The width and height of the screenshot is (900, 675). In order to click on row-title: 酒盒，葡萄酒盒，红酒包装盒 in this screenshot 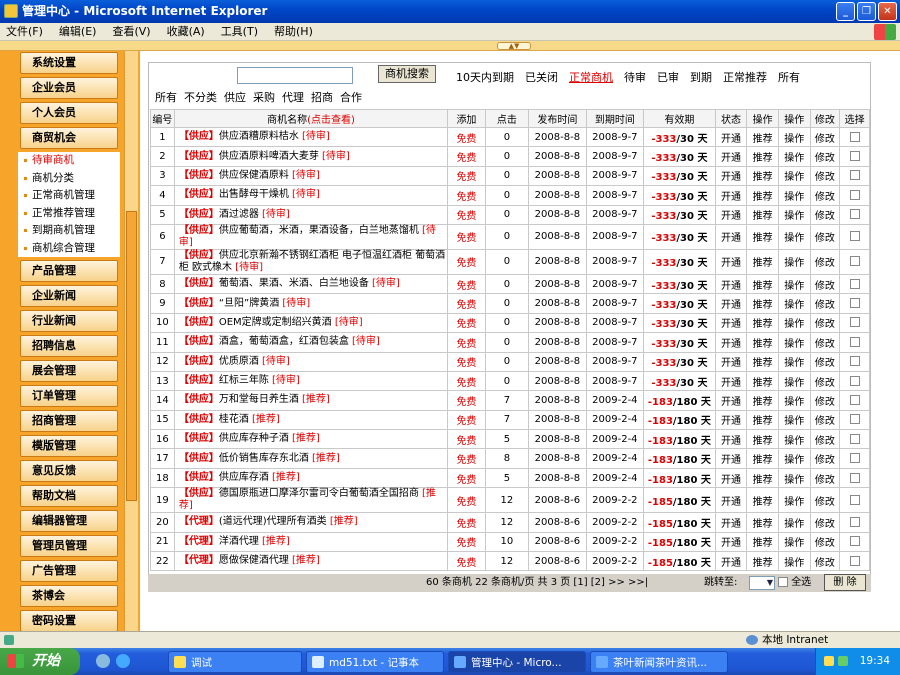, I will do `click(284, 341)`.